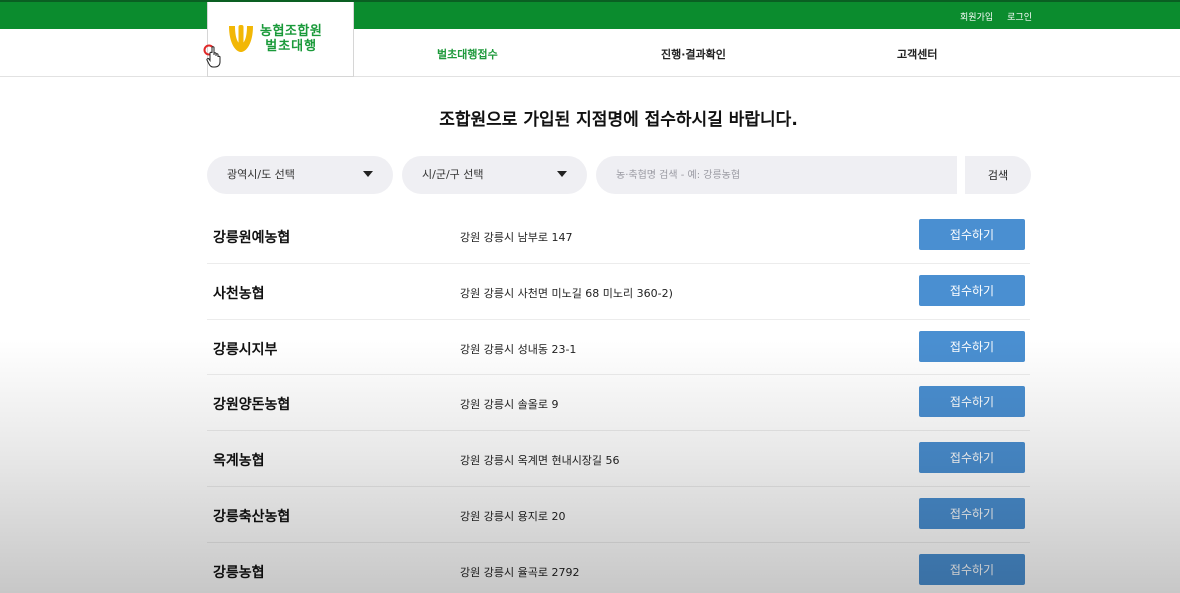  Describe the element at coordinates (518, 349) in the screenshot. I see `branch-address: 강원 강릉시 성내동 23-1` at that location.